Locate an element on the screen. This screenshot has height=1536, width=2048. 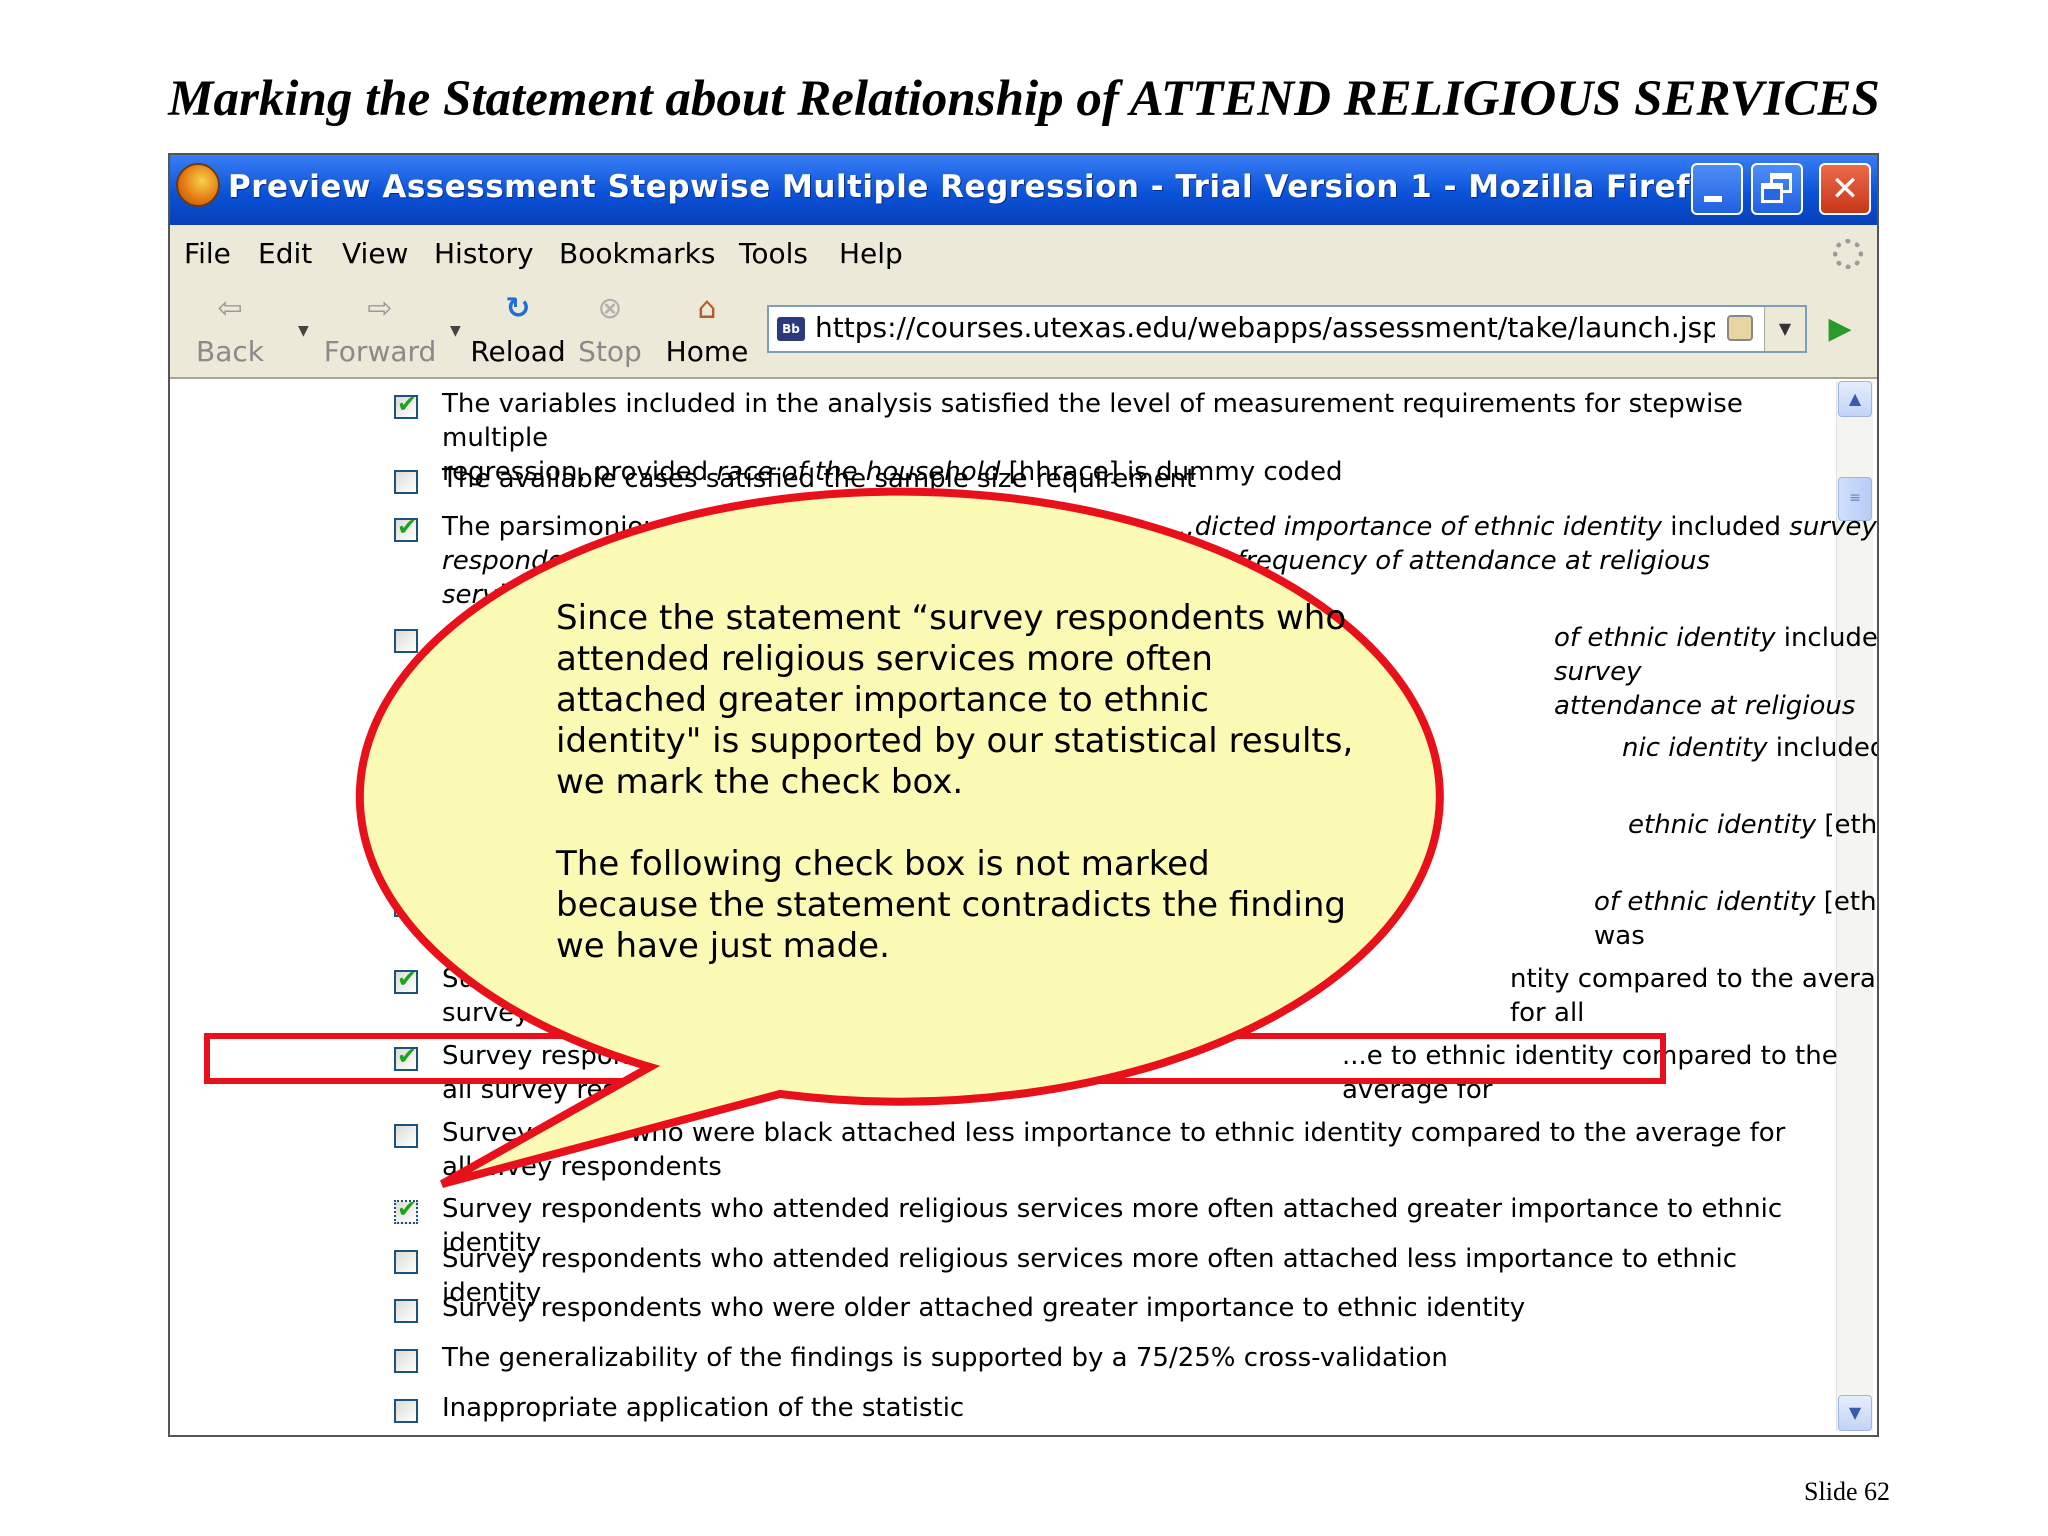
home-icon: ⌂ is located at coordinates (707, 308).